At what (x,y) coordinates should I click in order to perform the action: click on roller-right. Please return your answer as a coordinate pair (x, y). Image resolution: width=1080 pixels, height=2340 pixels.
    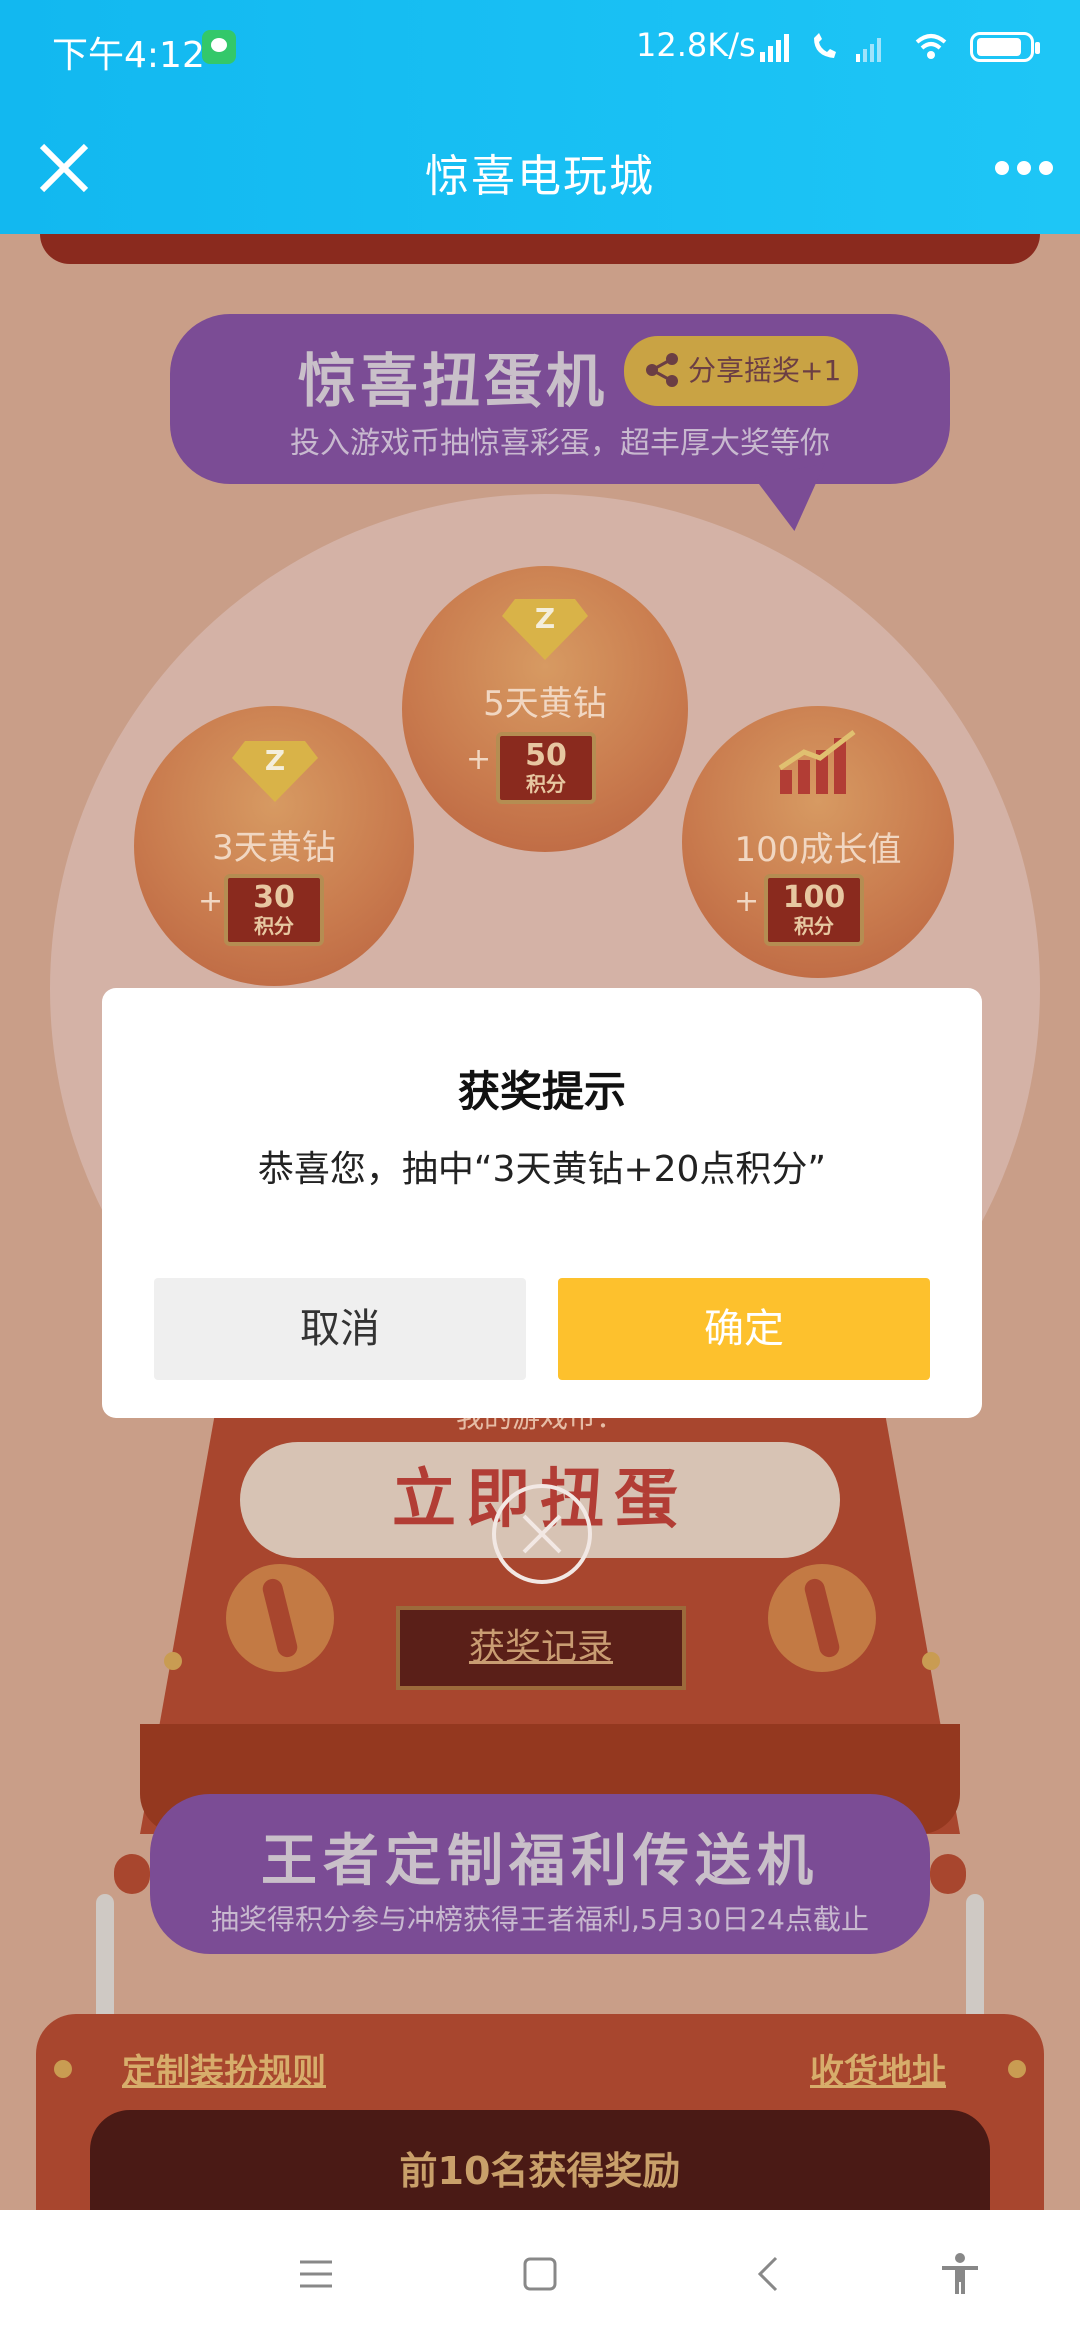
    Looking at the image, I should click on (948, 1874).